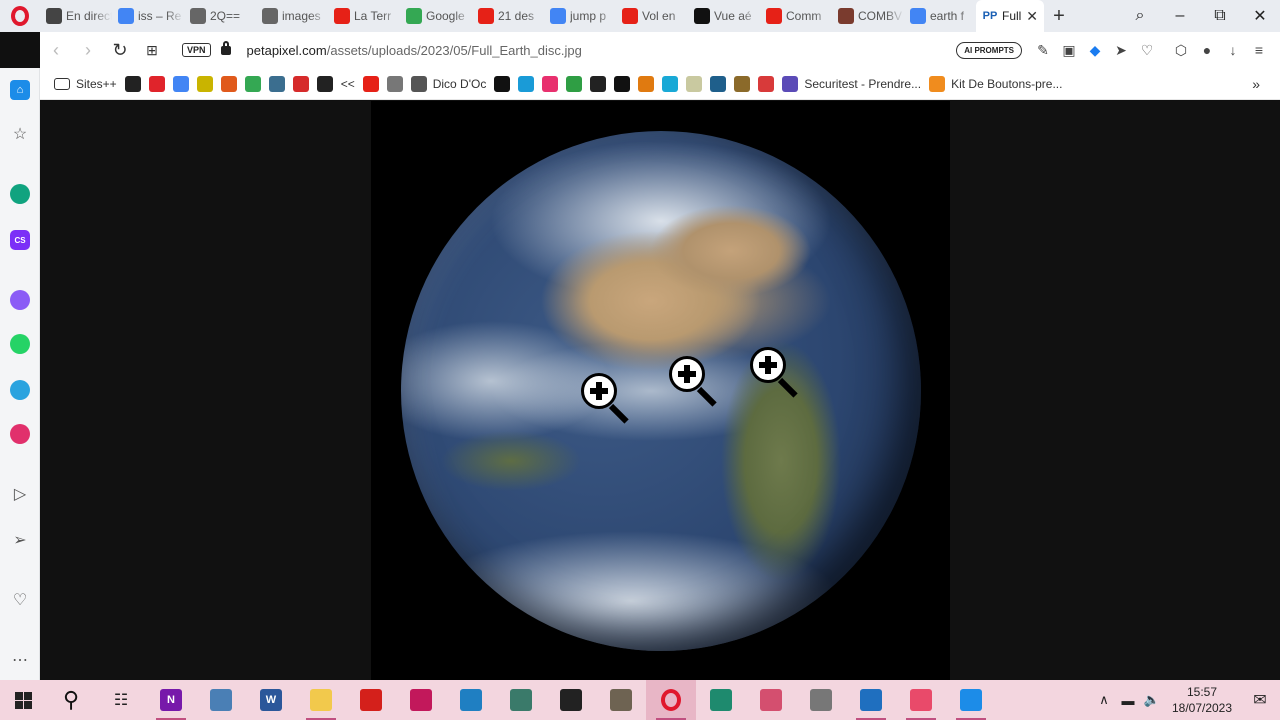  I want to click on messenger-icon, so click(20, 300).